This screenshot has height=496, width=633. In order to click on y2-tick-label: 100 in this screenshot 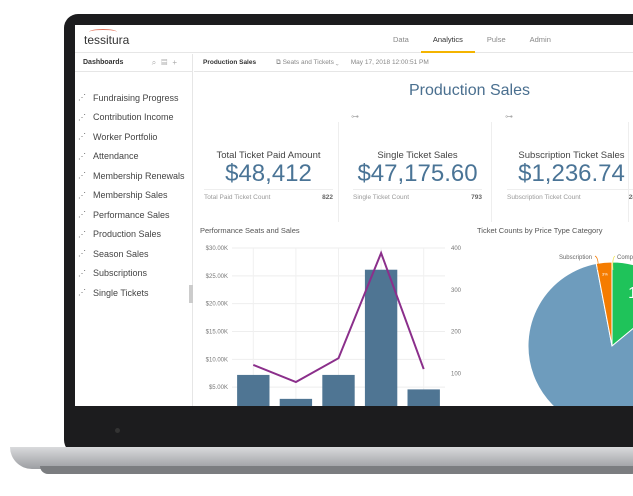, I will do `click(456, 374)`.